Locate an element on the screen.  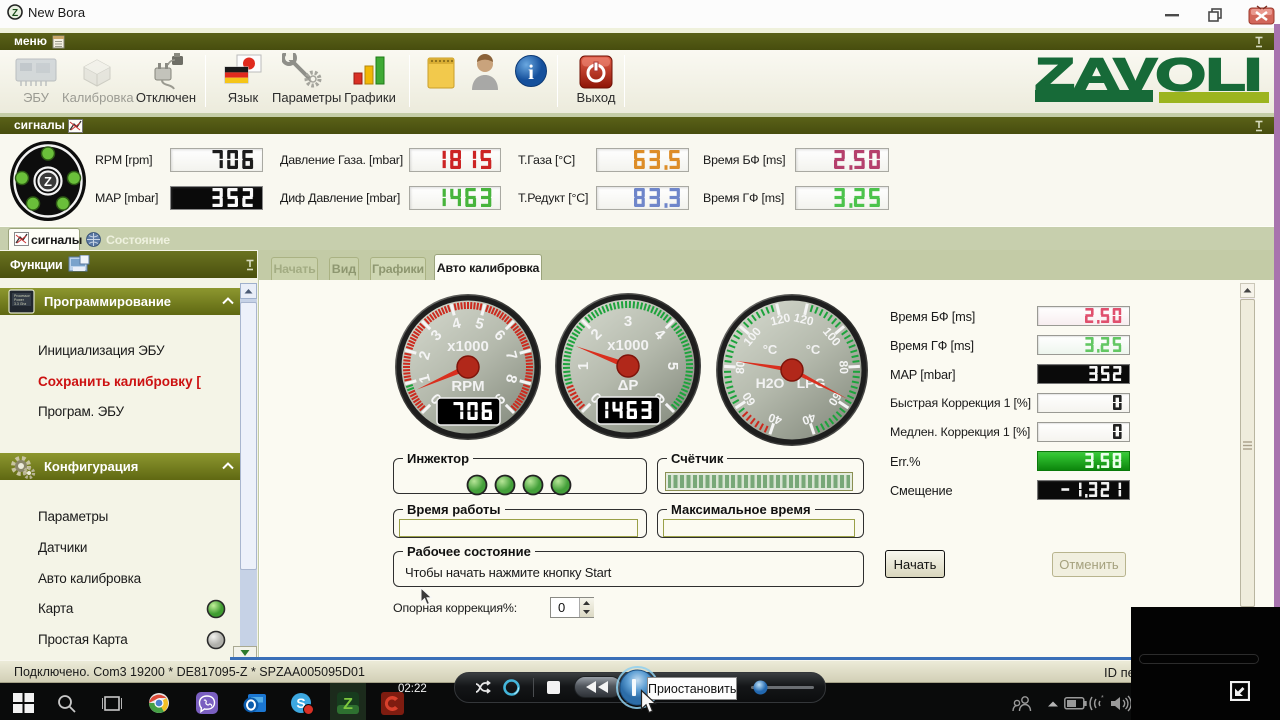
svg-text: RPM is located at coordinates (467, 386).